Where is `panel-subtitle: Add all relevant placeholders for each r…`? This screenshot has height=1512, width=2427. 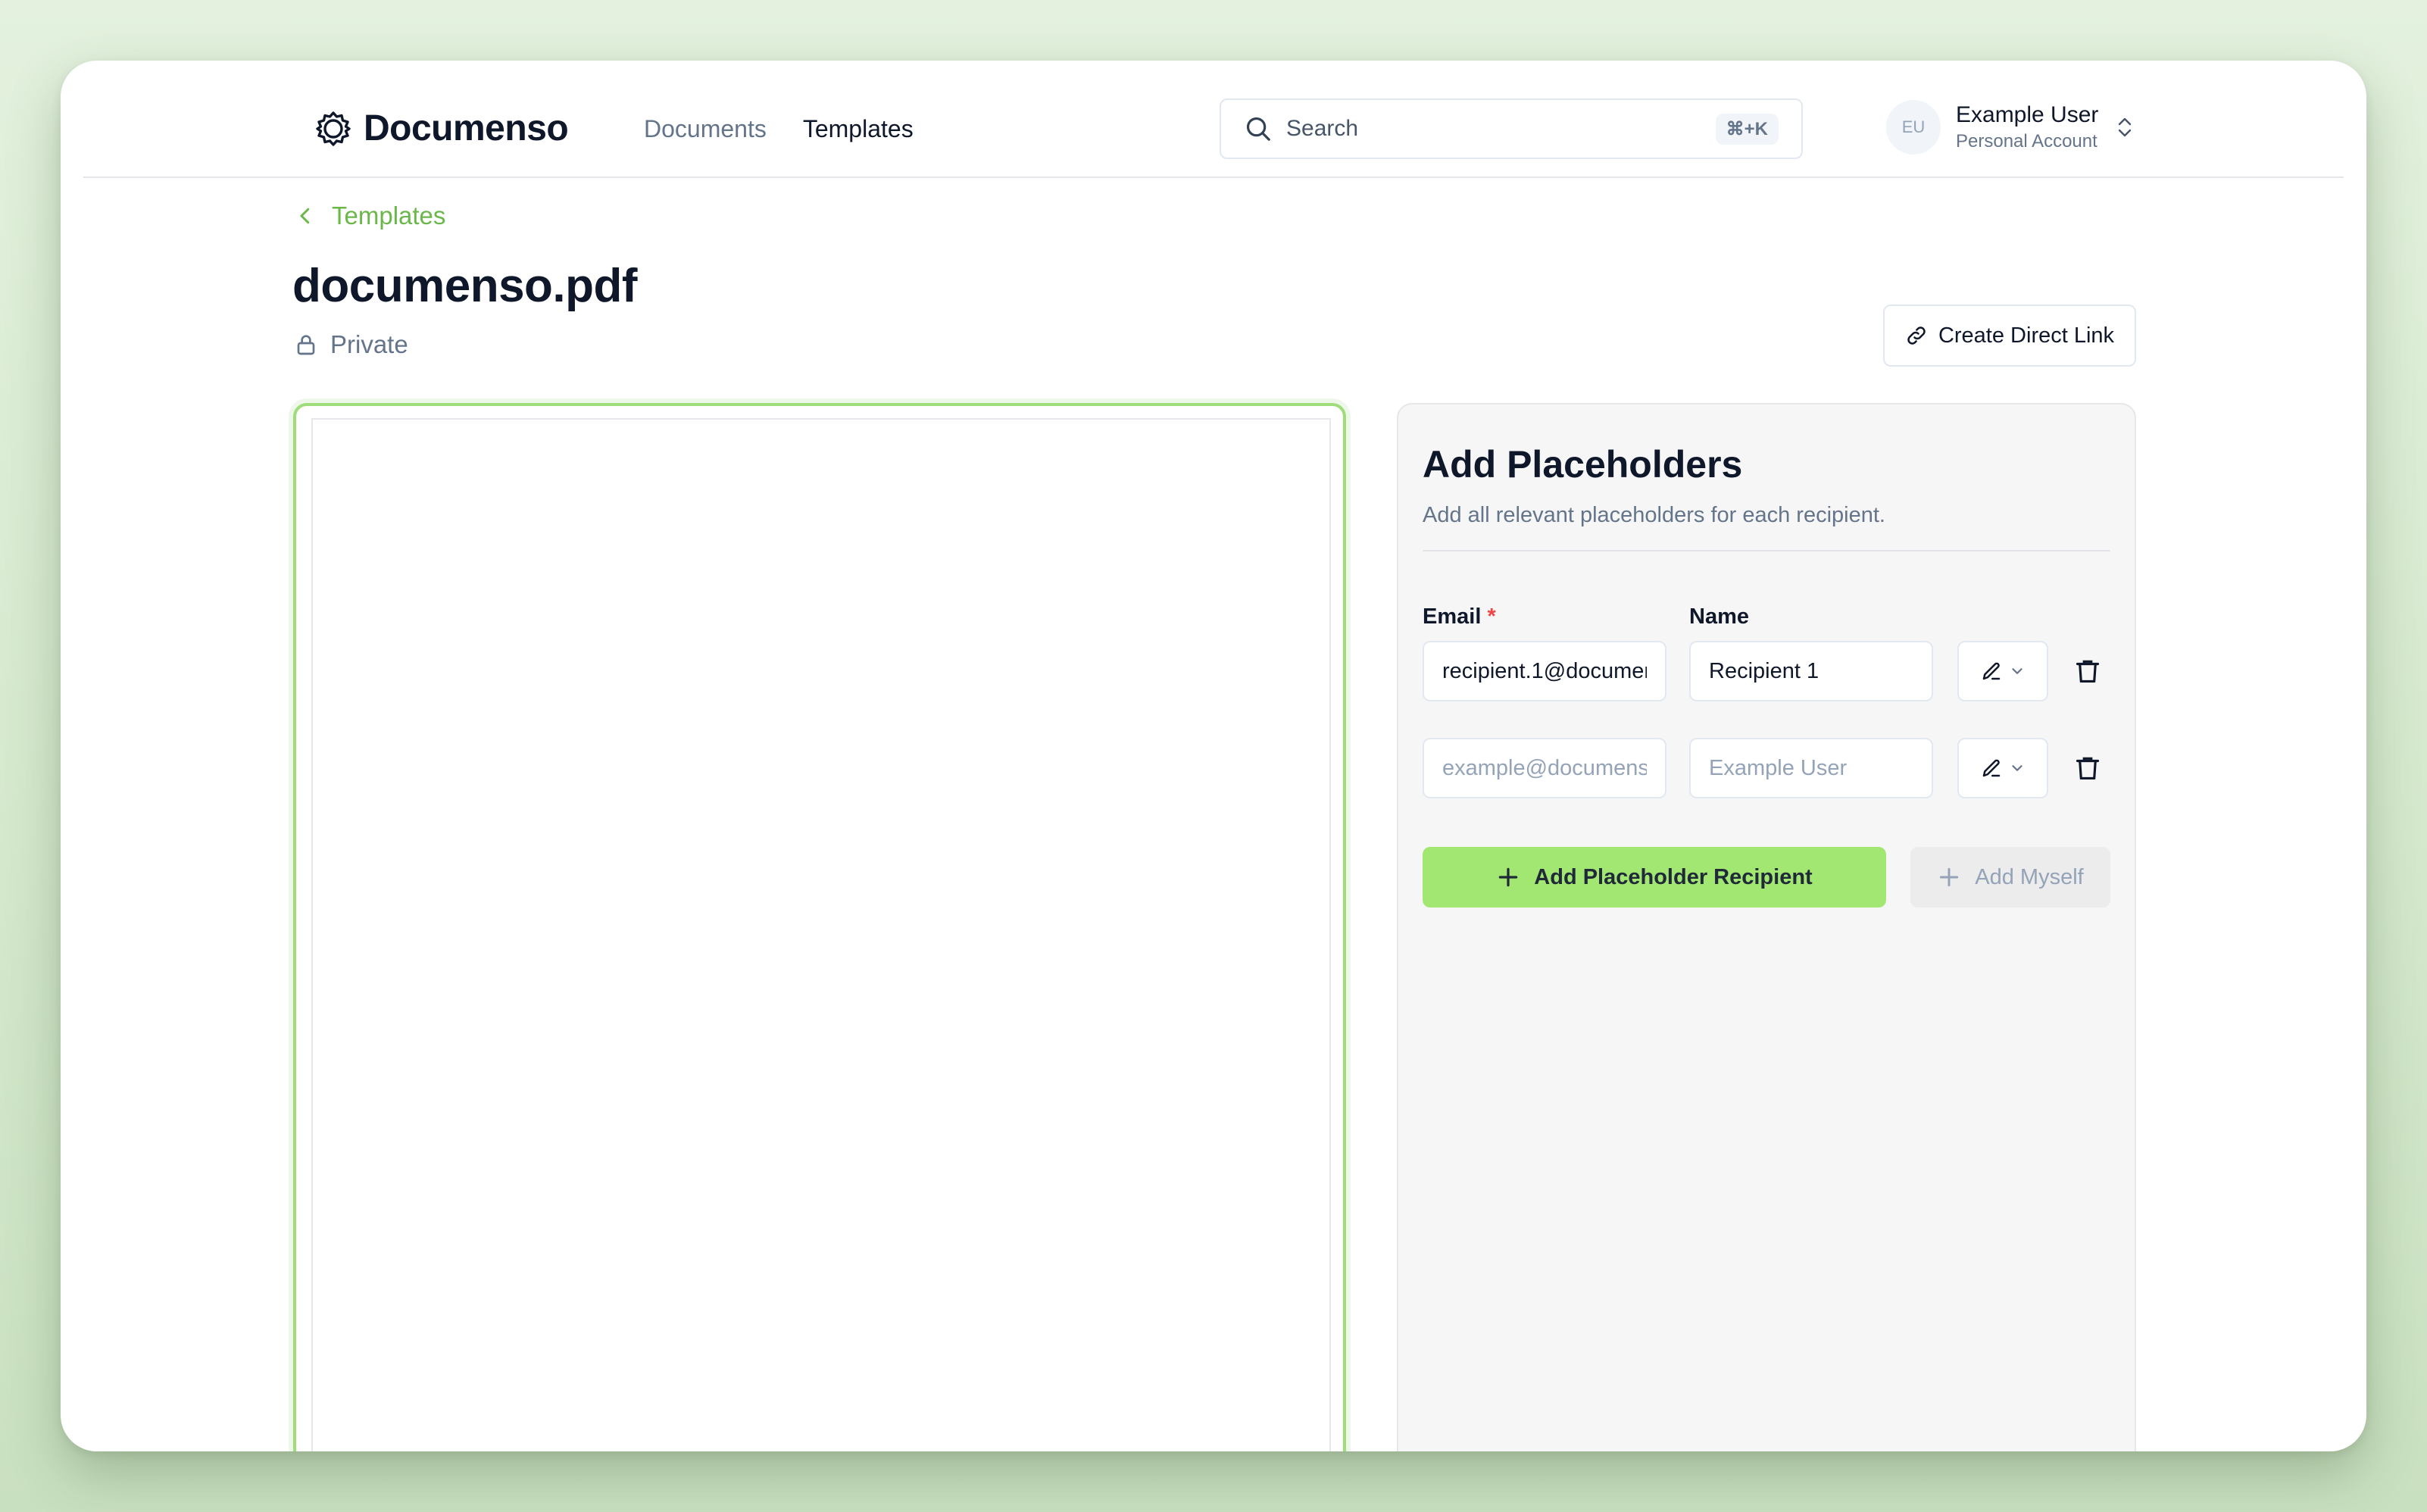
panel-subtitle: Add all relevant placeholders for each r… is located at coordinates (1654, 515).